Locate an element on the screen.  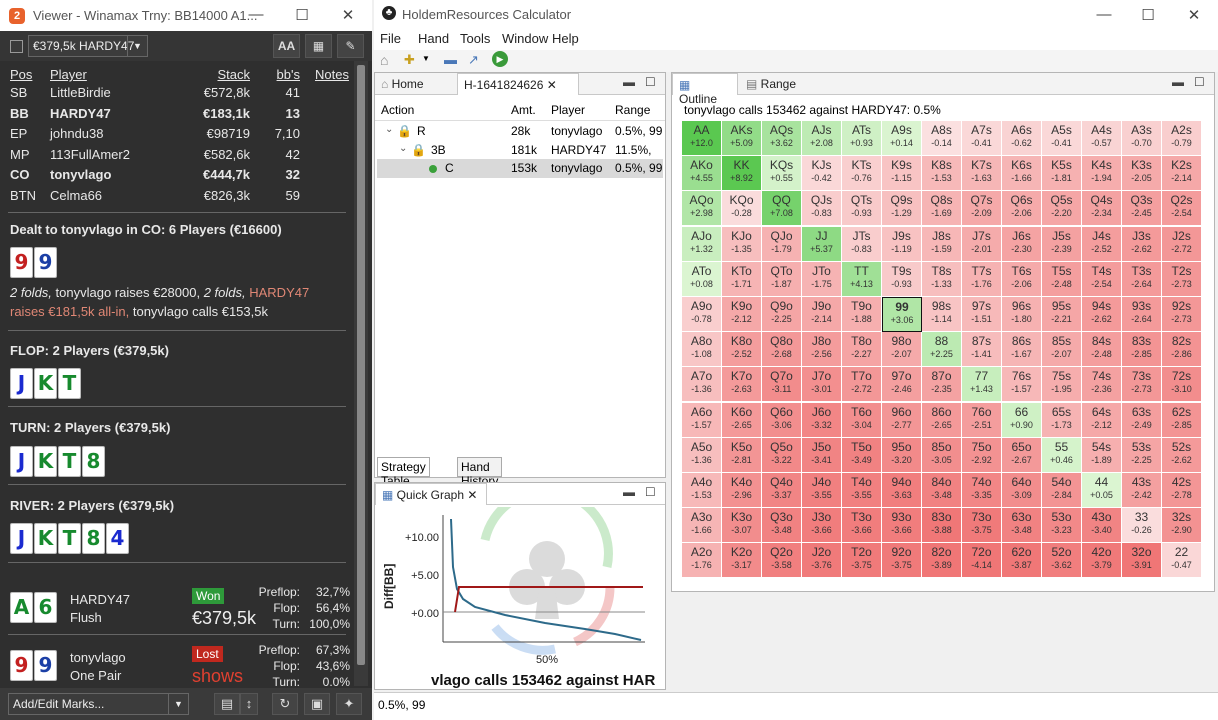
range-cell-73o: 73o -3.75 is located at coordinates (982, 526).